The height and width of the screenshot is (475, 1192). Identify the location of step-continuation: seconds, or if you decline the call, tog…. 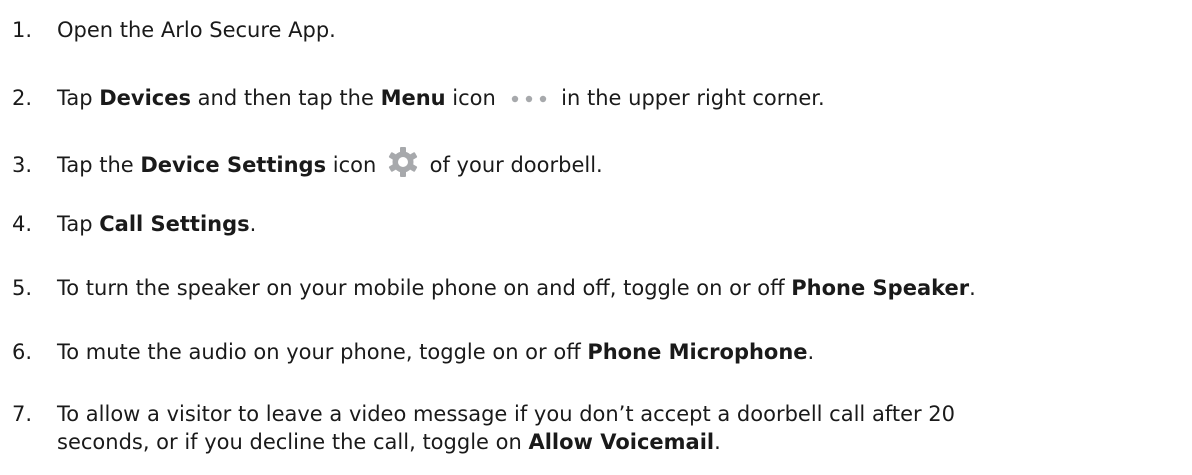
(599, 442).